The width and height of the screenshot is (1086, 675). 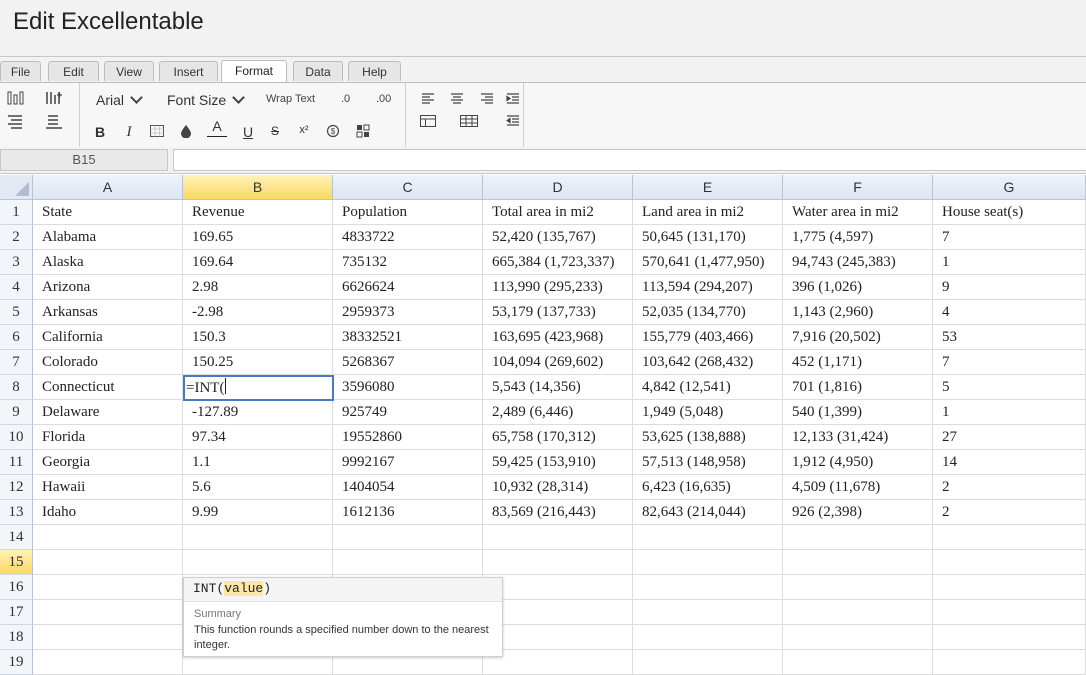 I want to click on cell-d7: 104,094 (269,602), so click(x=558, y=362).